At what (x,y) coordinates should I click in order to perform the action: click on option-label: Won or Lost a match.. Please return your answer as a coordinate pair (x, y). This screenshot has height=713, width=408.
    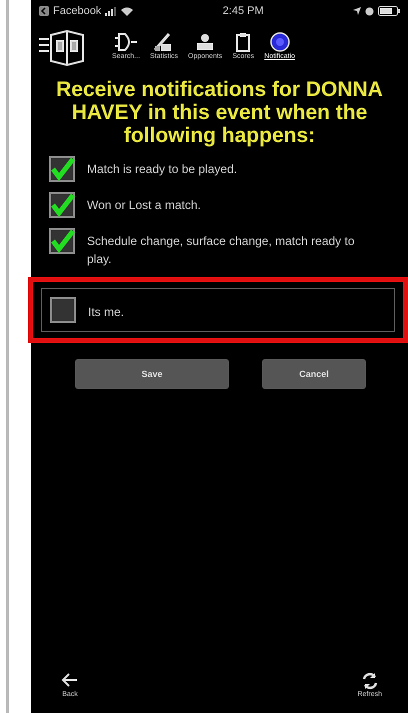
    Looking at the image, I should click on (144, 205).